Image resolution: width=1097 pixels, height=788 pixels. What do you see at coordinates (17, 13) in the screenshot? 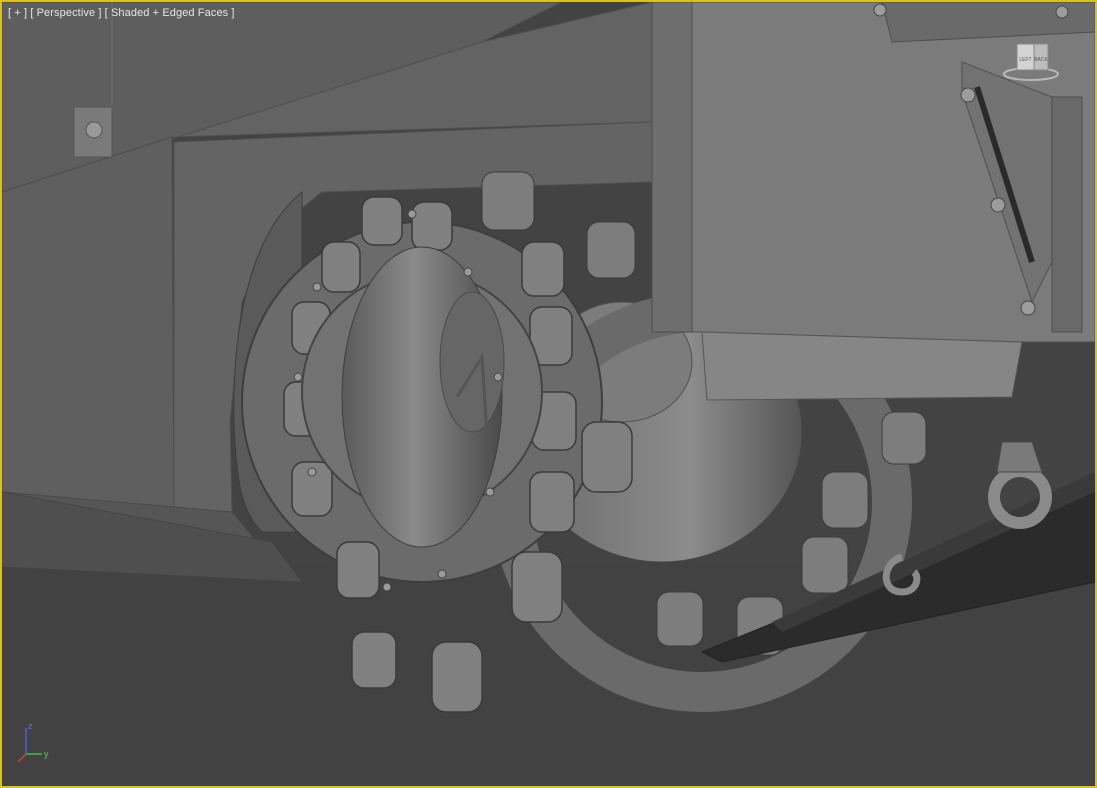
I see `viewport-menu-button: [ + ]` at bounding box center [17, 13].